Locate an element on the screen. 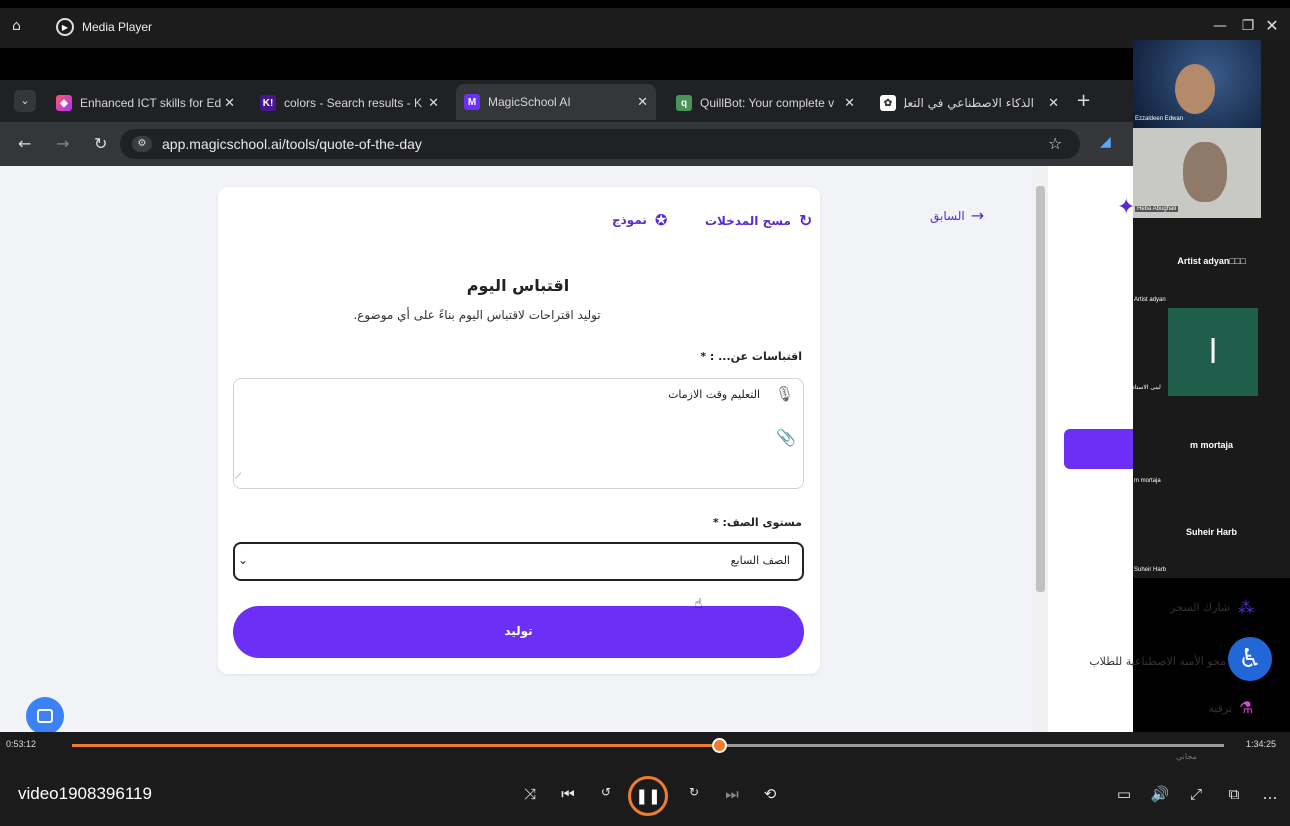  participant-sub-name: Suheir Harb is located at coordinates (1150, 570).